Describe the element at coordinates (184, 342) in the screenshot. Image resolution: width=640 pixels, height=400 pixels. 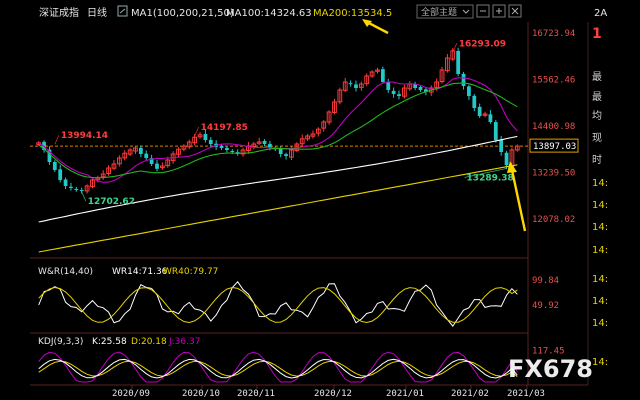
I see `j-value: J:36.37` at that location.